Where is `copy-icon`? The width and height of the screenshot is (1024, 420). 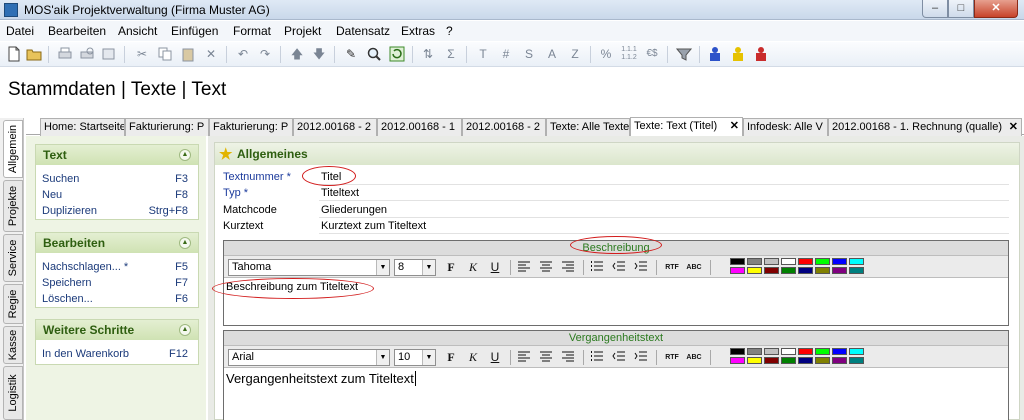
copy-icon is located at coordinates (165, 54).